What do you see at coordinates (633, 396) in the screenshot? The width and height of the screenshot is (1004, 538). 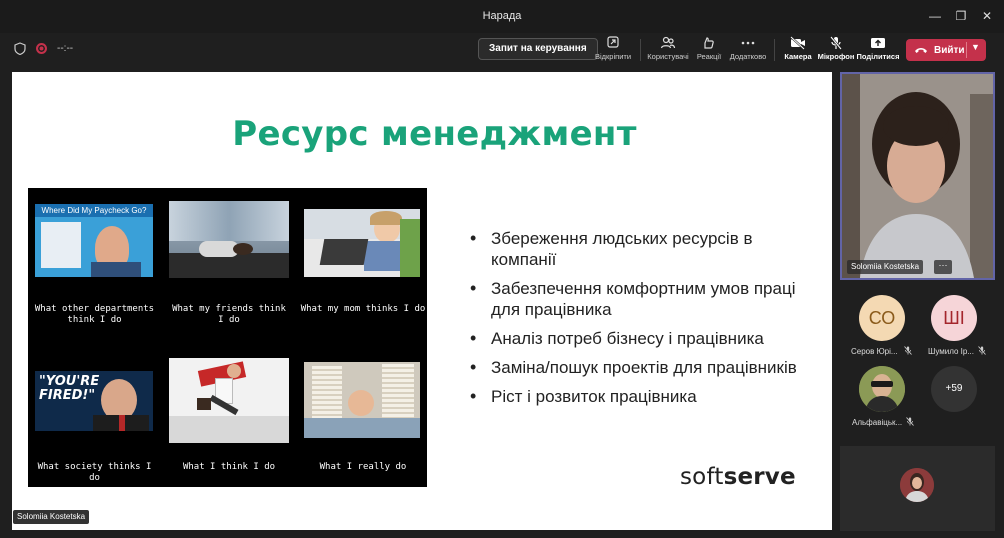 I see `bullet-item: Ріст і розвиток працівника` at bounding box center [633, 396].